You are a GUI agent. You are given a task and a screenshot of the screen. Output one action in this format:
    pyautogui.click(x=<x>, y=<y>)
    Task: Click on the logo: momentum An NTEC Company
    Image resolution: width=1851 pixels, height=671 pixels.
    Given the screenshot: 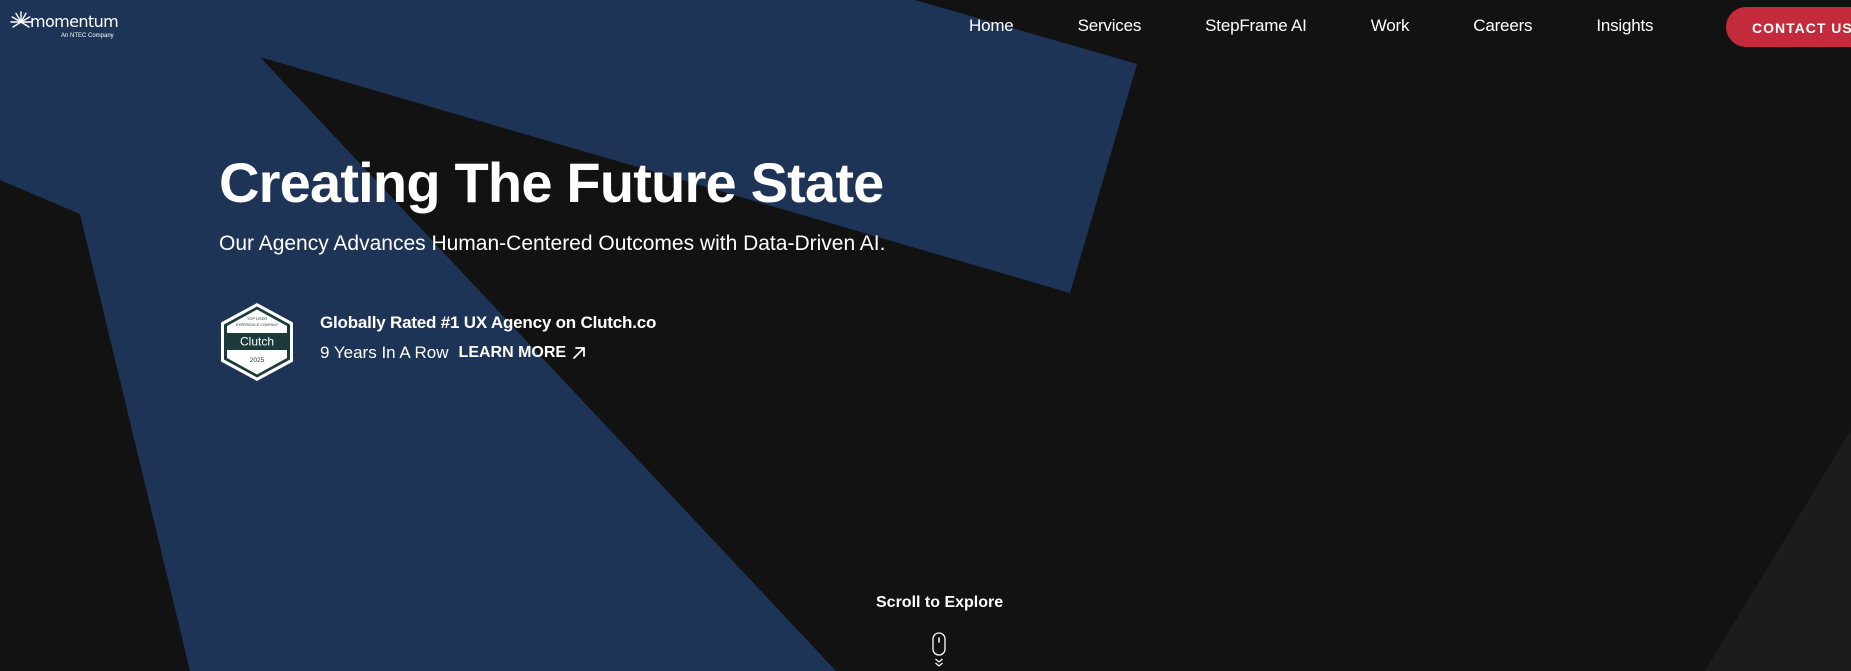 What is the action you would take?
    pyautogui.click(x=65, y=28)
    